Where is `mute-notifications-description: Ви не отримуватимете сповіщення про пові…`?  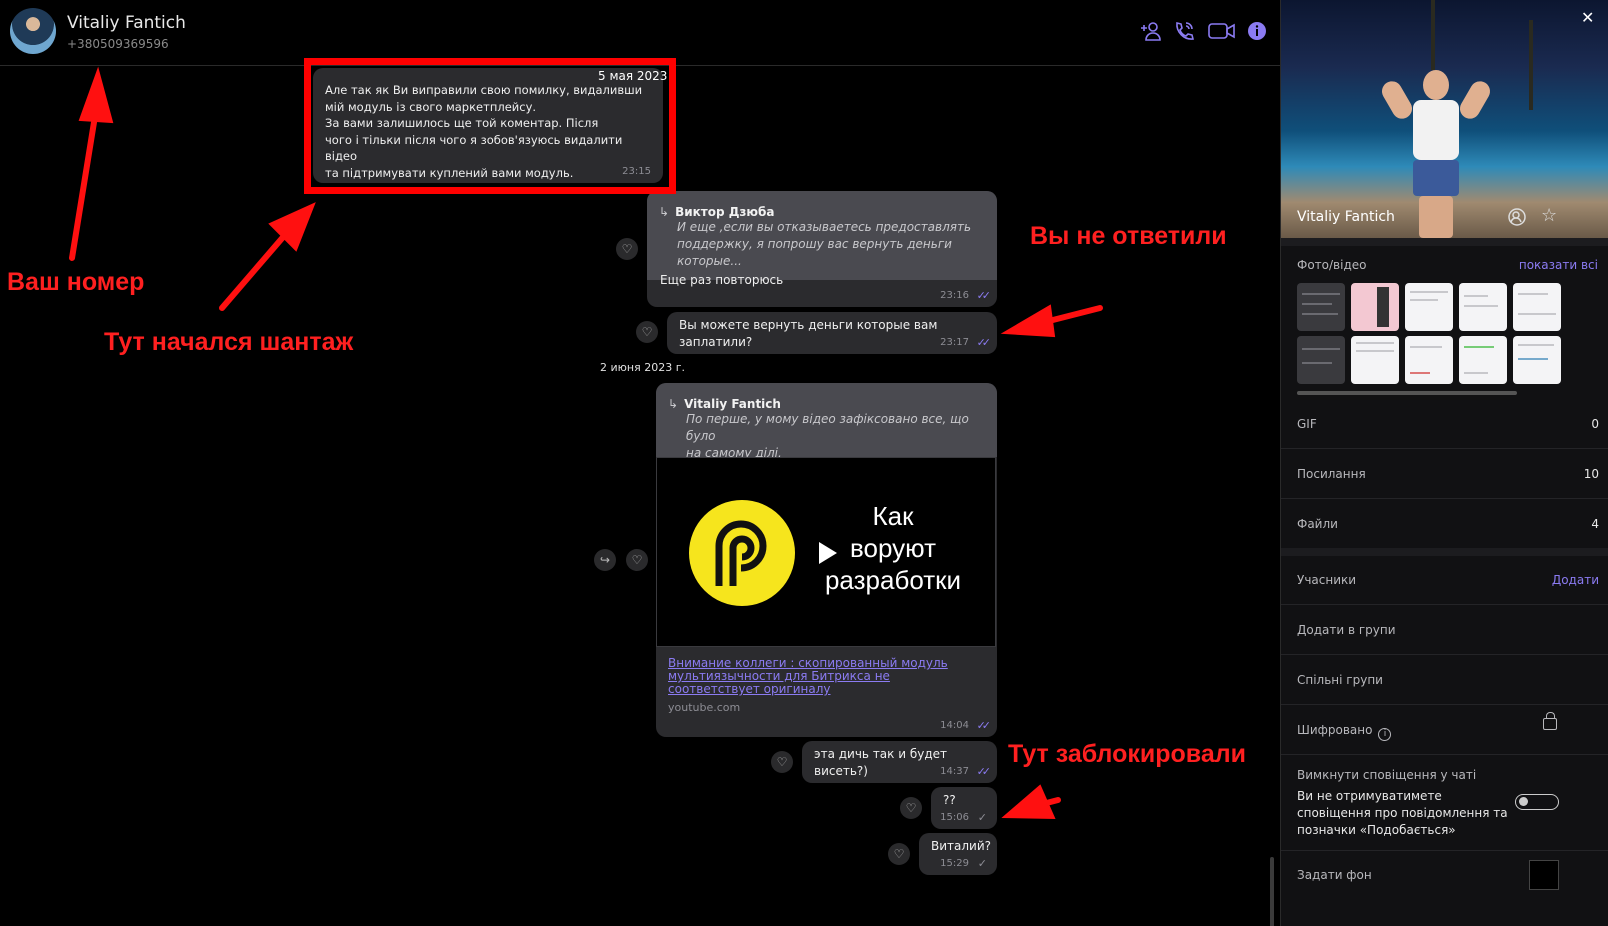 mute-notifications-description: Ви не отримуватимете сповіщення про пові… is located at coordinates (1402, 813).